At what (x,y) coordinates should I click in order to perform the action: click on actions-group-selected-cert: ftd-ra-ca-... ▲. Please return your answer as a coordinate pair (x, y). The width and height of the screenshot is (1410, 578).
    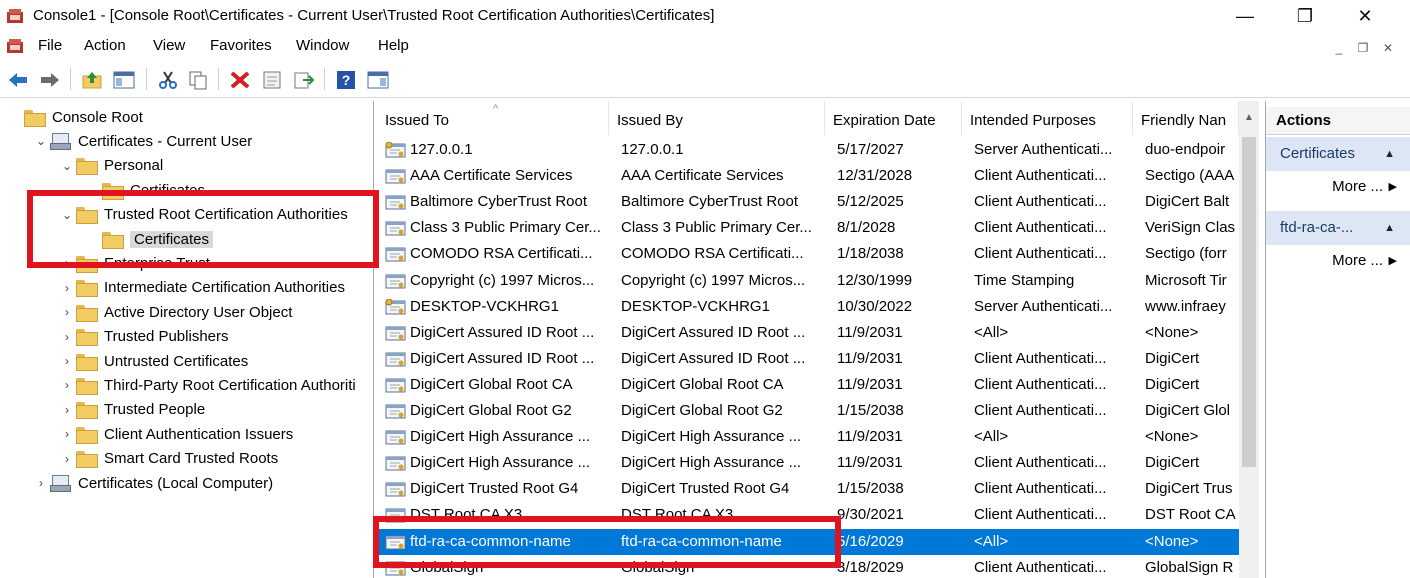
    Looking at the image, I should click on (1338, 228).